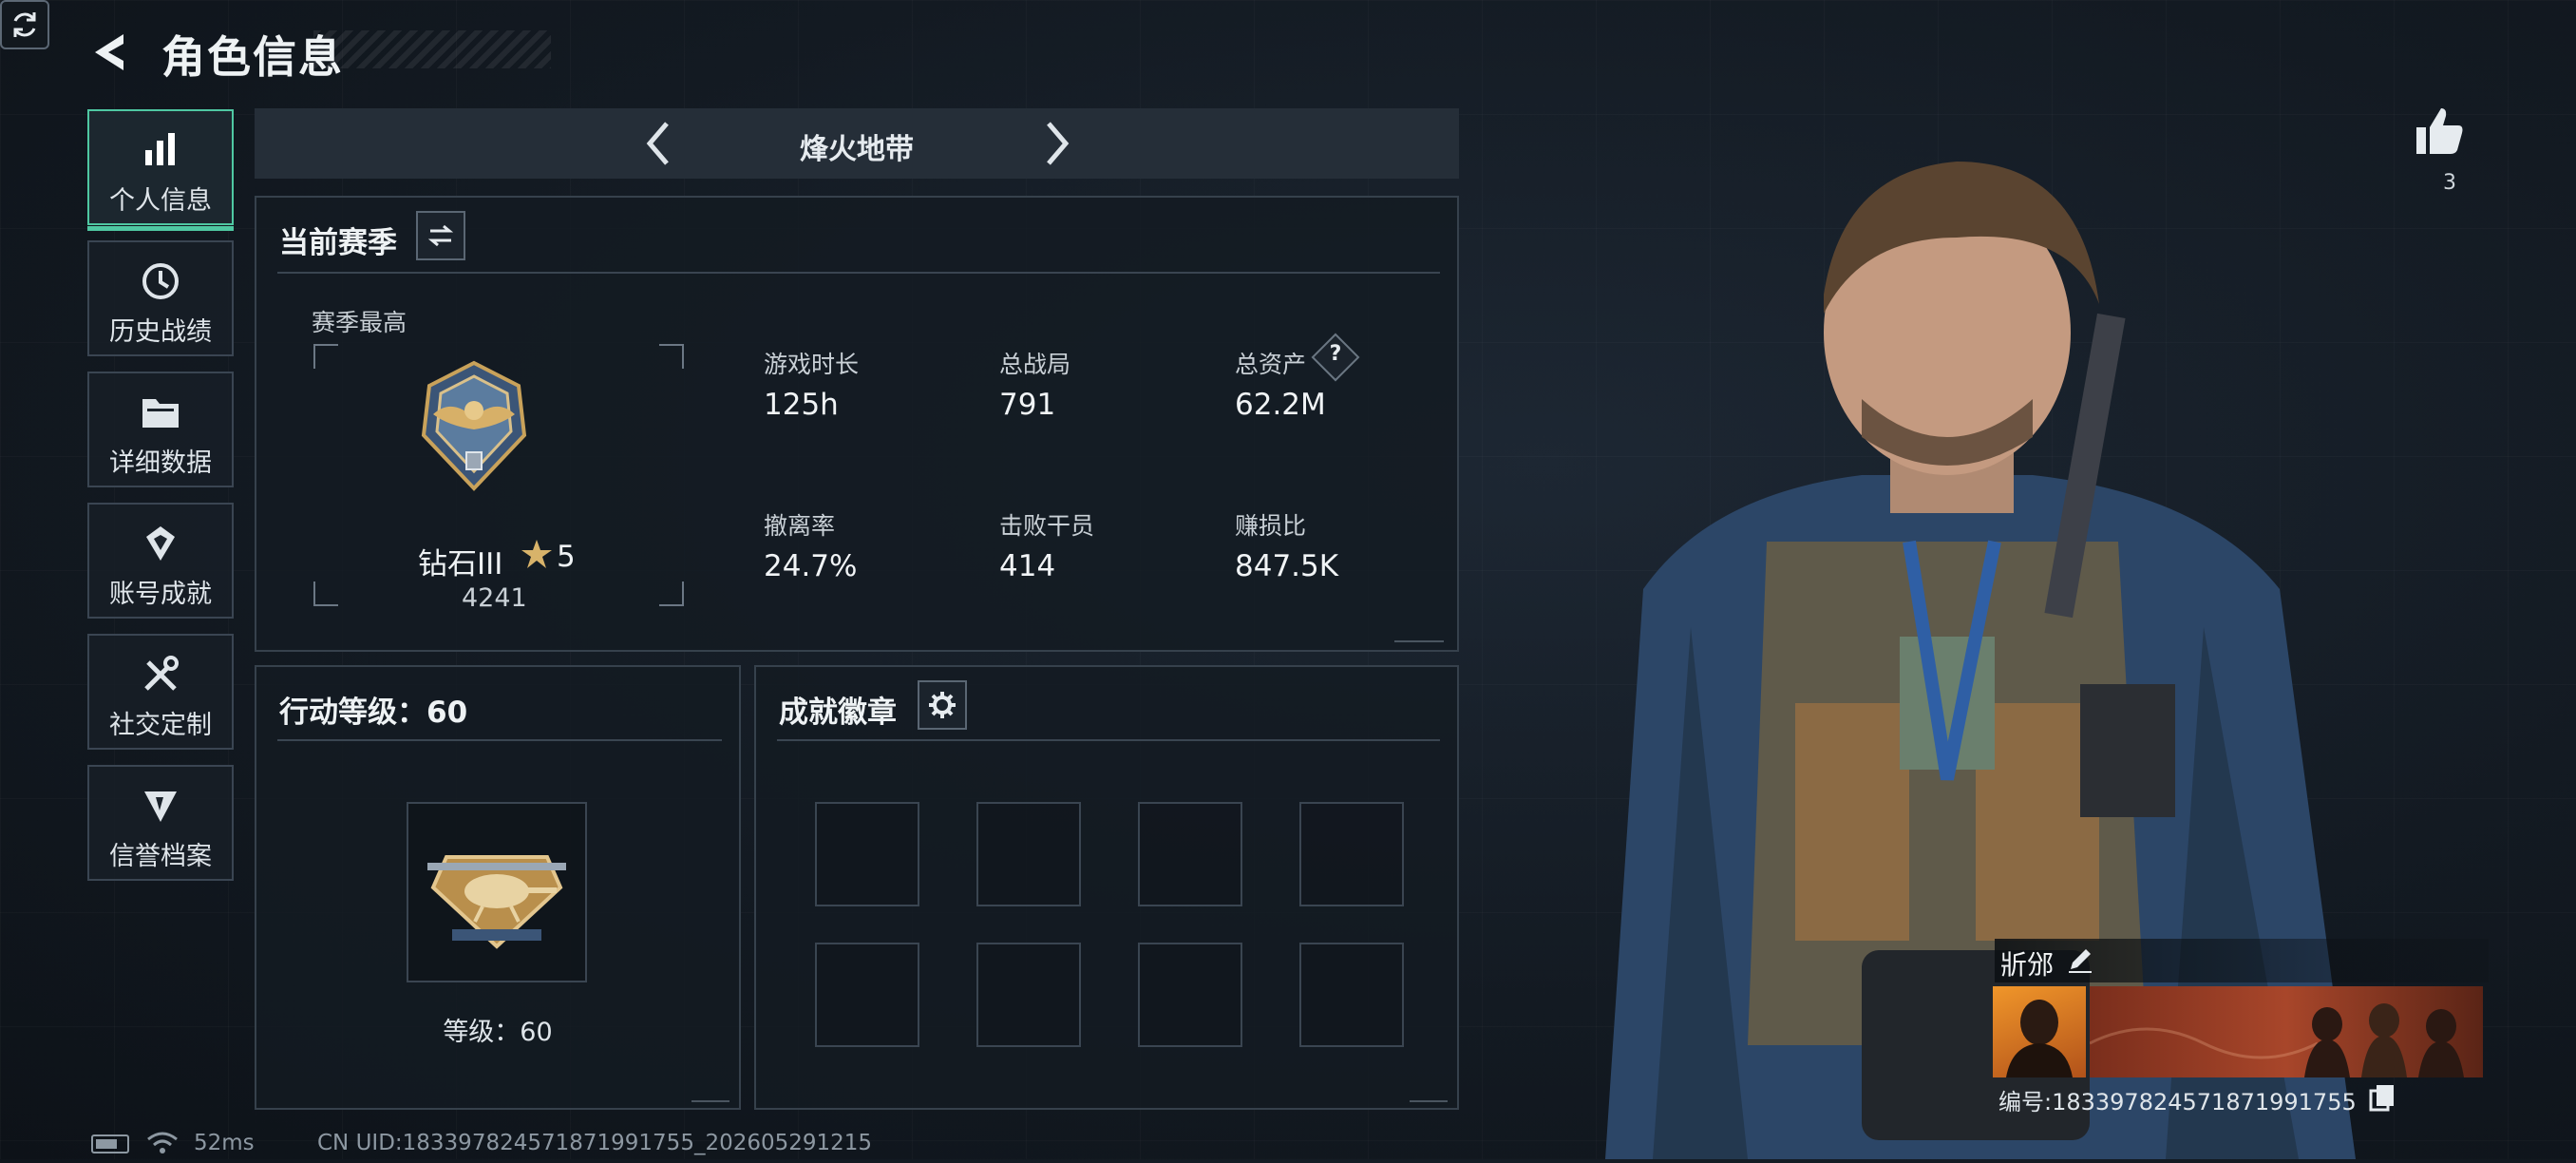 The image size is (2576, 1163). I want to click on stat-label-profit-ratio: 赚损比, so click(1271, 526).